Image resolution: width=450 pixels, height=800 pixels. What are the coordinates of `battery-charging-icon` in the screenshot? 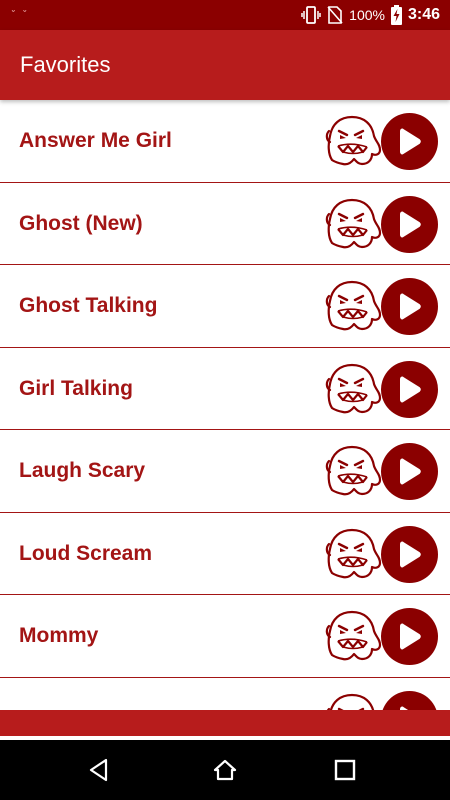 It's located at (396, 15).